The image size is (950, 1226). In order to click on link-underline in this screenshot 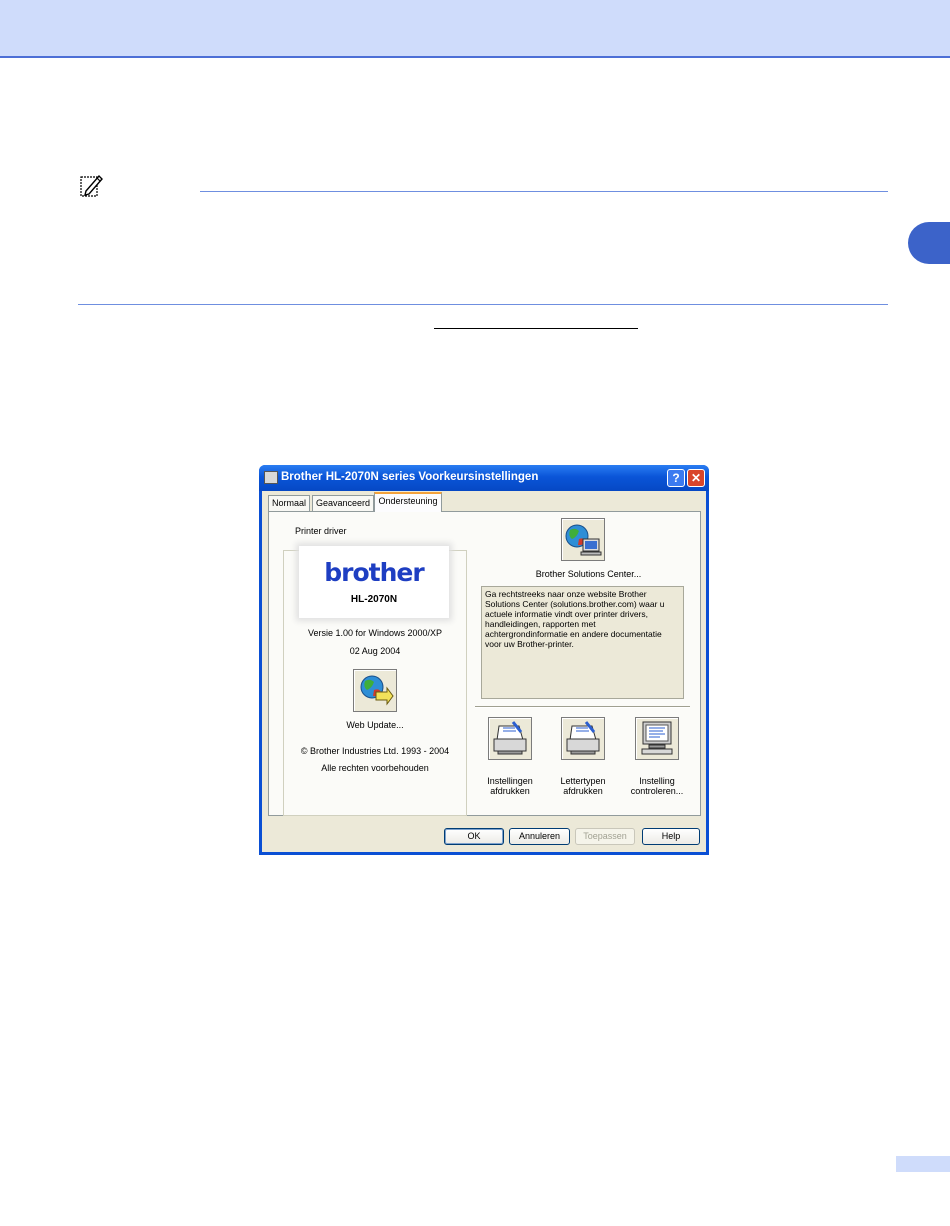, I will do `click(536, 328)`.